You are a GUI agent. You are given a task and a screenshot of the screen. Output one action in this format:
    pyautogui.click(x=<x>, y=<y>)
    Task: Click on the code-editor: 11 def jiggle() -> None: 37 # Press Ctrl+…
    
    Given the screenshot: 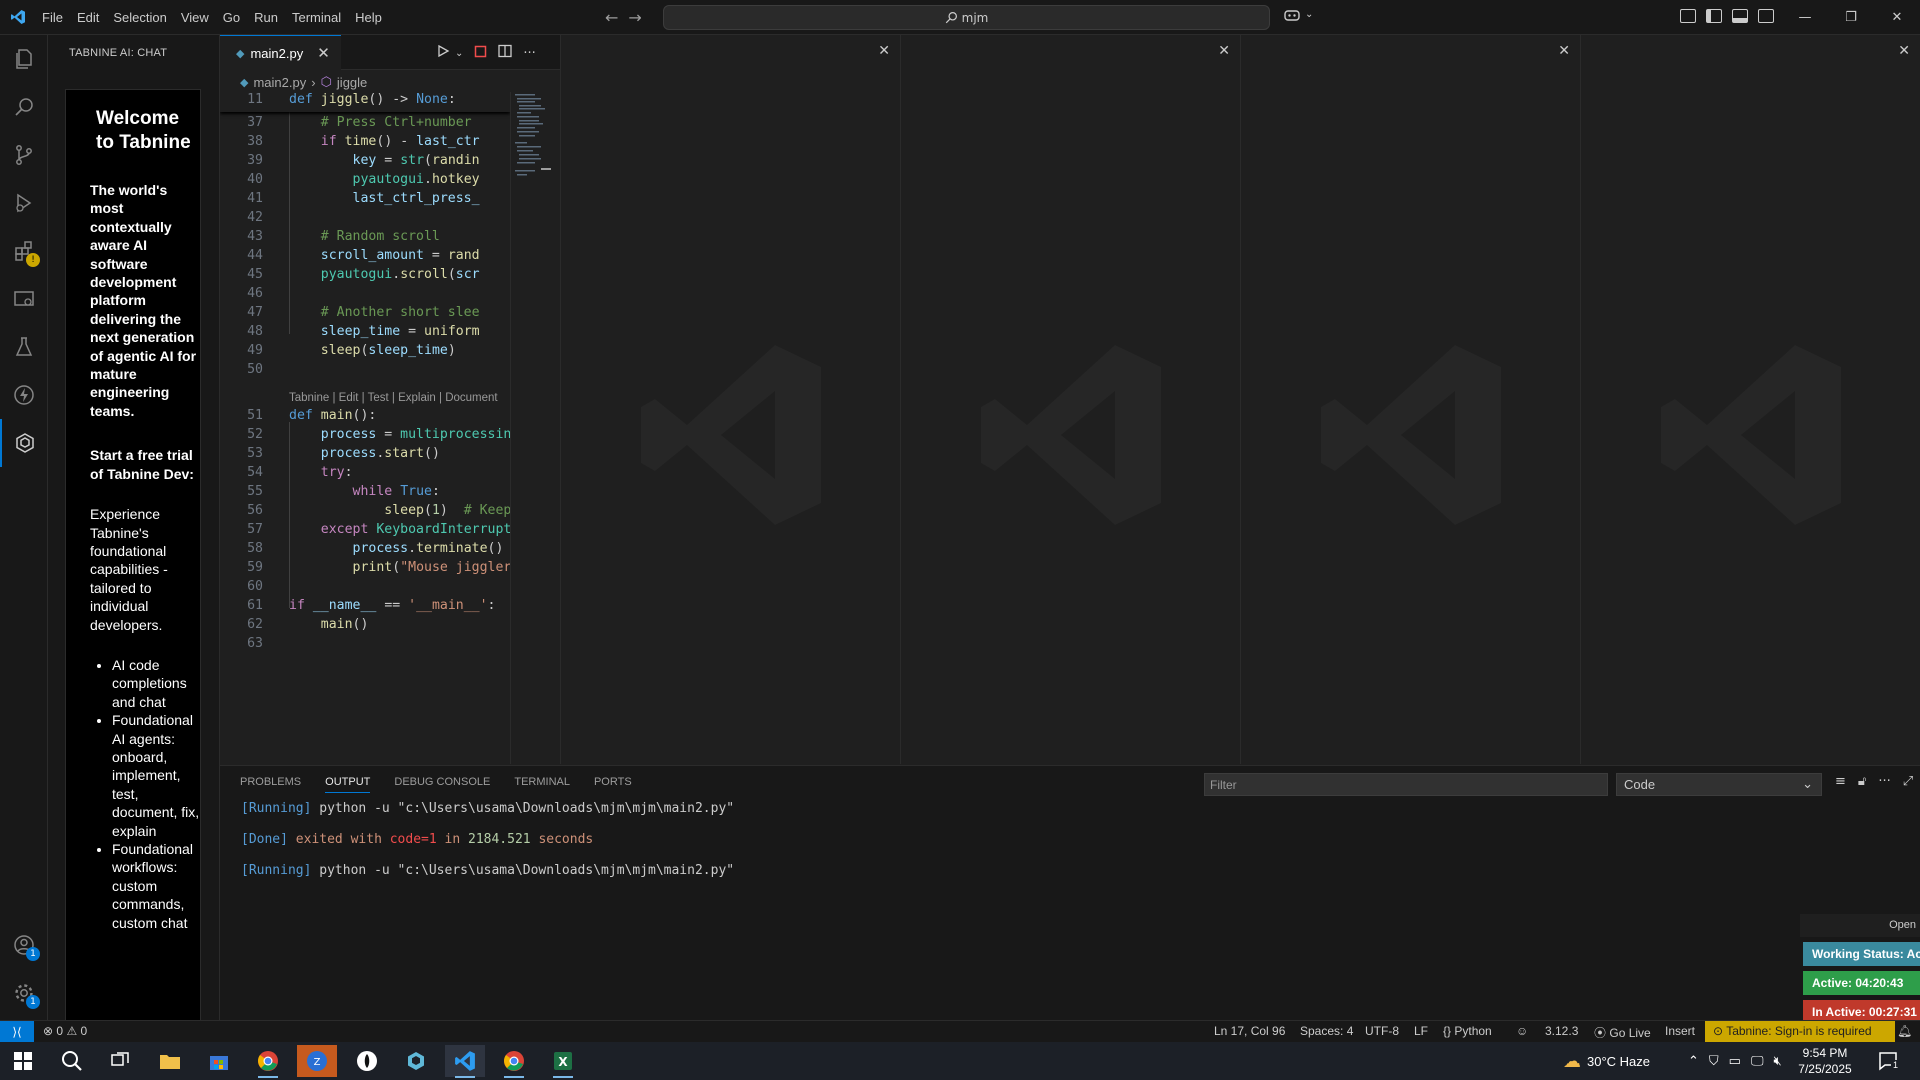 What is the action you would take?
    pyautogui.click(x=390, y=428)
    